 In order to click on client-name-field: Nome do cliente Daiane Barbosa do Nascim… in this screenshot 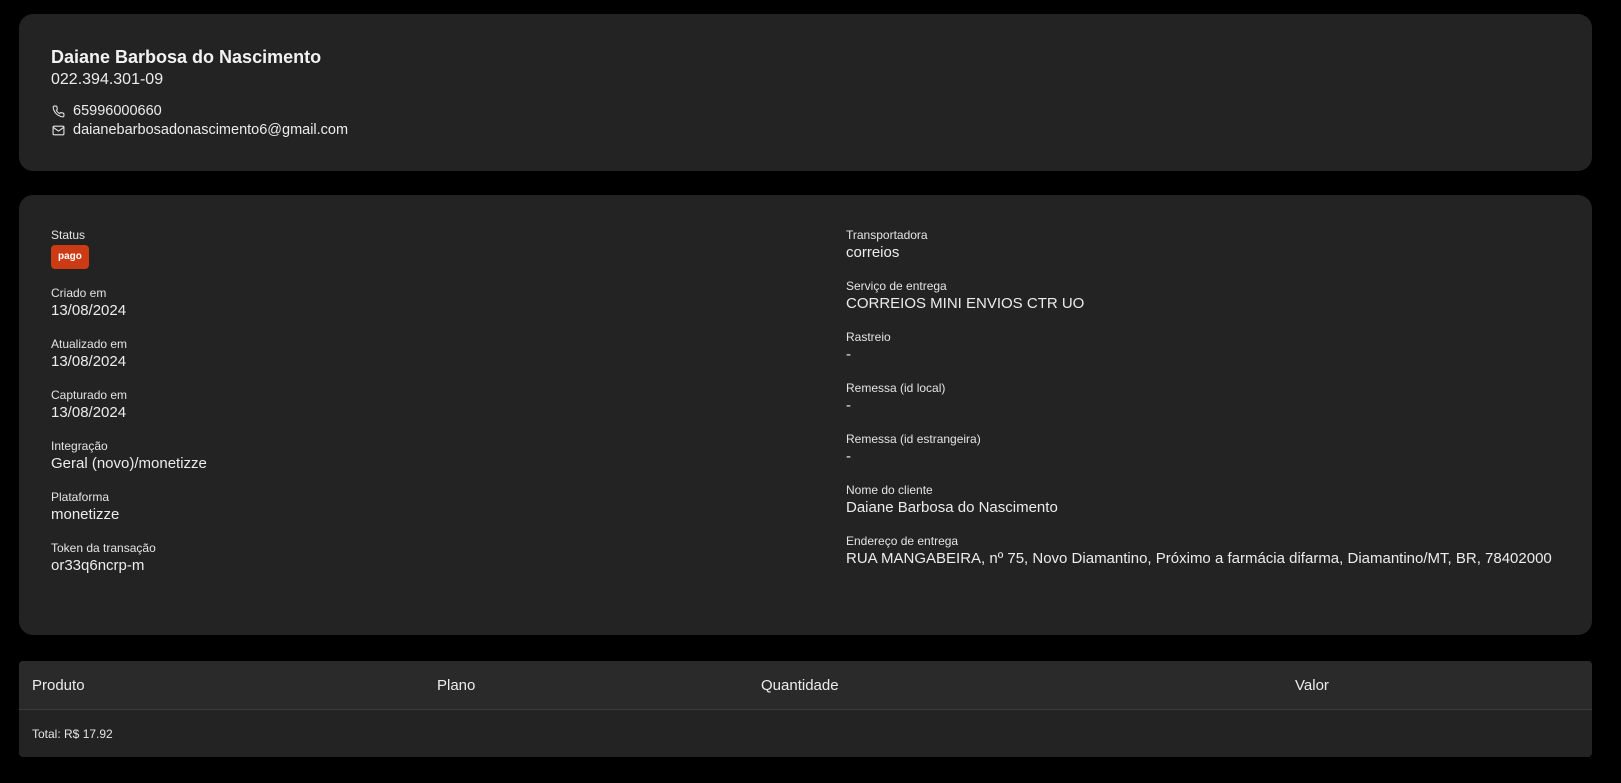, I will do `click(1203, 499)`.